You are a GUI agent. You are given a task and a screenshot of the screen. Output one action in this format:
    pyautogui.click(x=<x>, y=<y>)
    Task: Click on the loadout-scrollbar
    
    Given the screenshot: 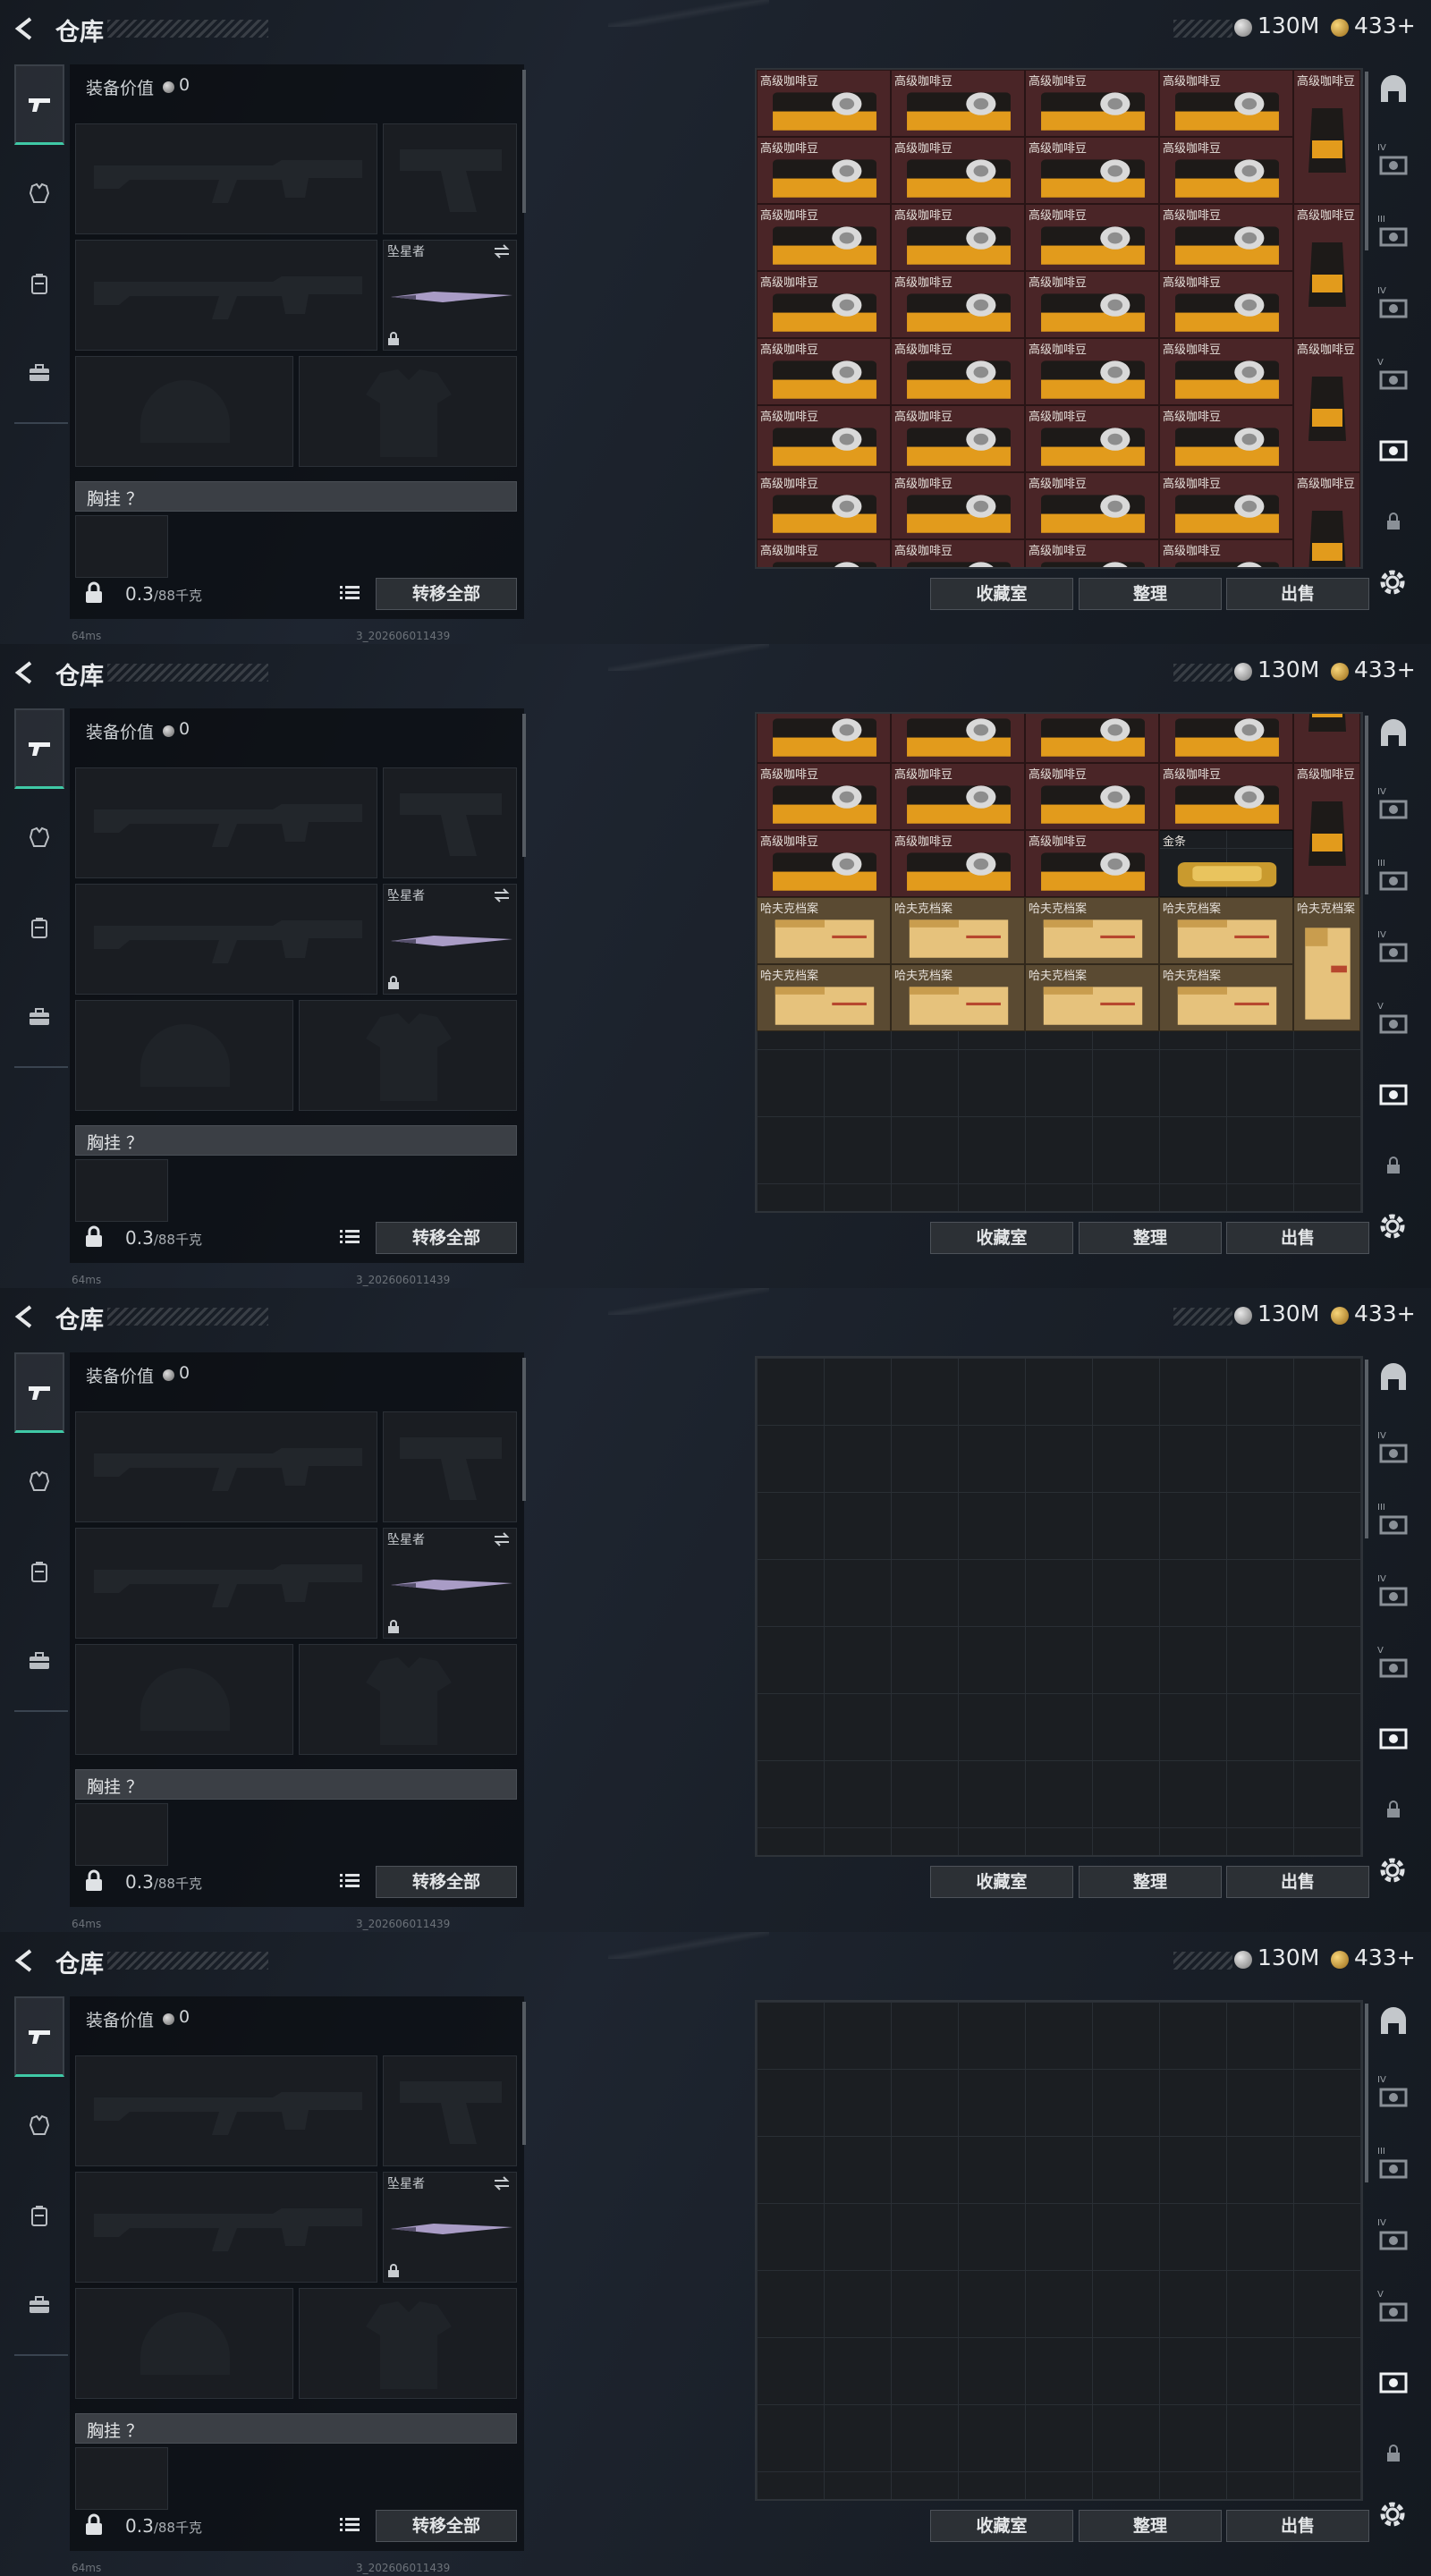 What is the action you would take?
    pyautogui.click(x=524, y=785)
    